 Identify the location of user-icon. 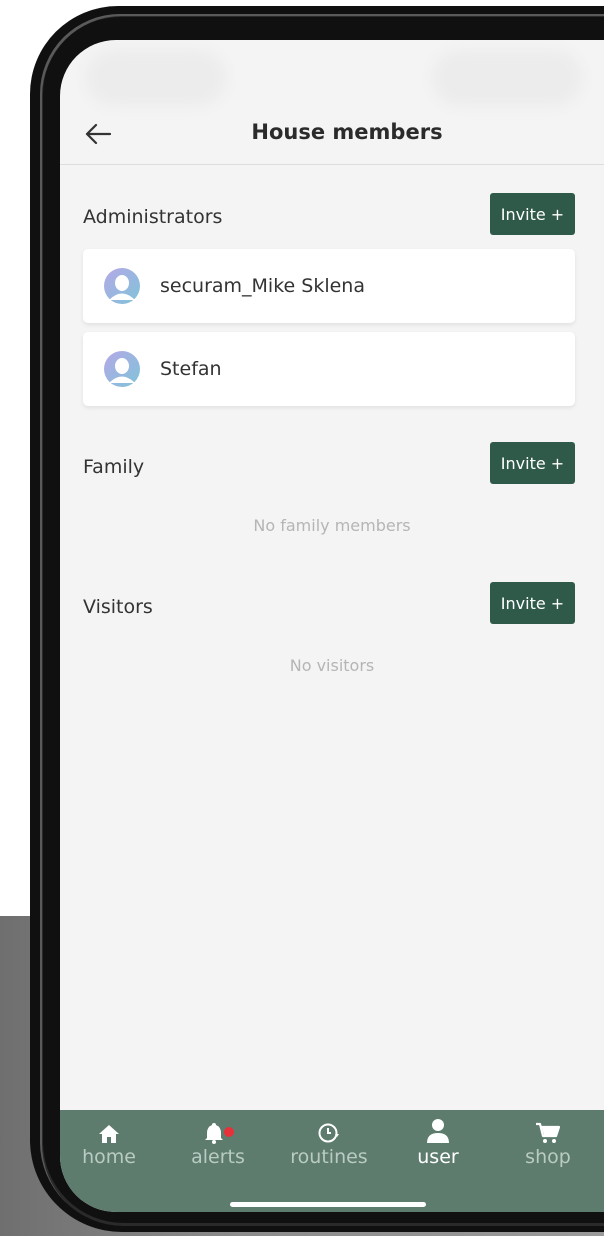
(438, 1130).